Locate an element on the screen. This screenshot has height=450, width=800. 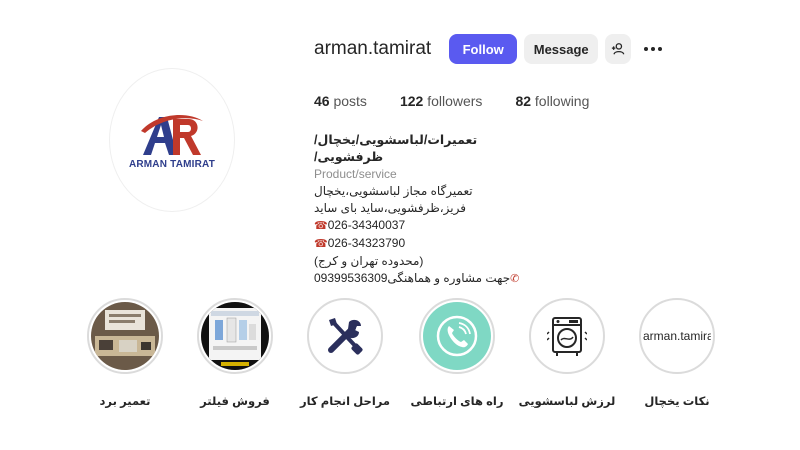
highlight-work-steps: مراحل انجام کار is located at coordinates (345, 353).